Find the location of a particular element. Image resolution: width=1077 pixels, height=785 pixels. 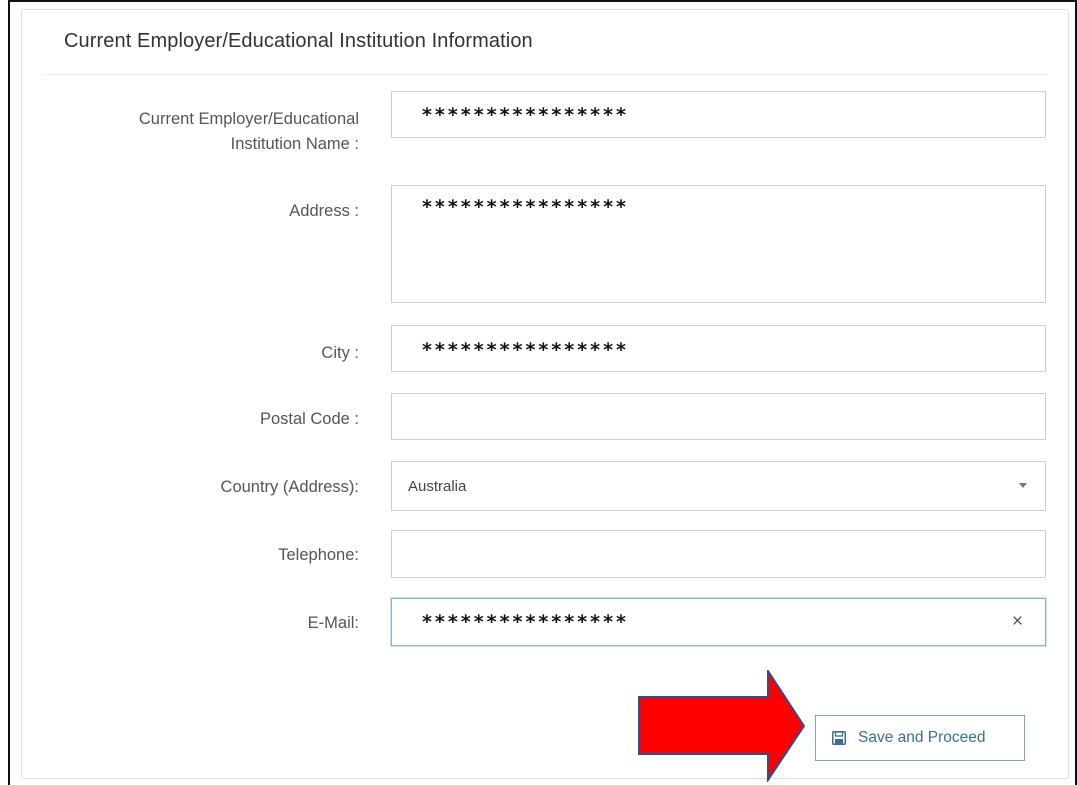

save-button-label: Save and Proceed is located at coordinates (922, 737).